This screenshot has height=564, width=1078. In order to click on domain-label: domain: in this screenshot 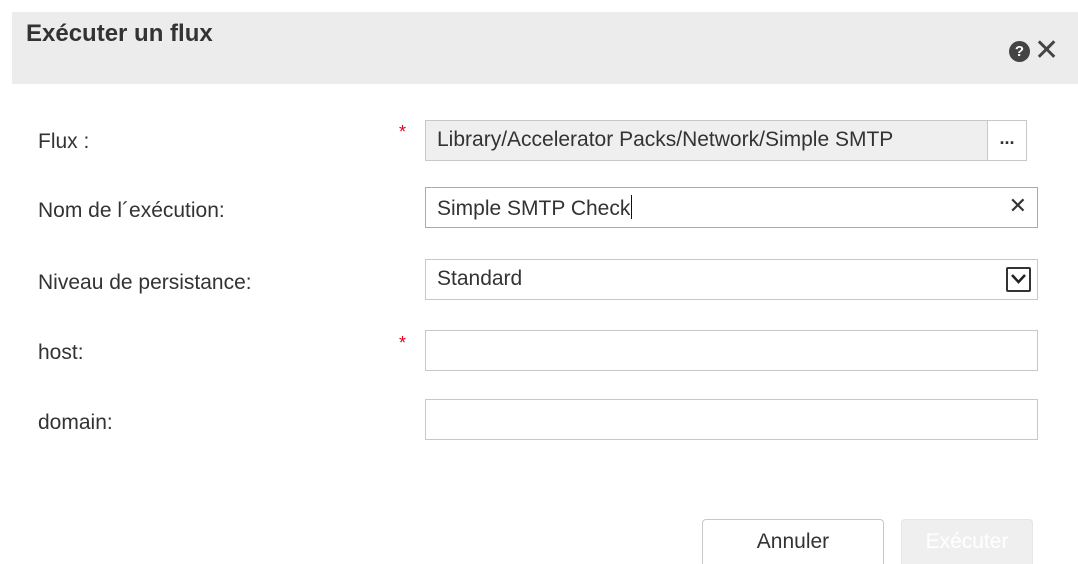, I will do `click(75, 422)`.